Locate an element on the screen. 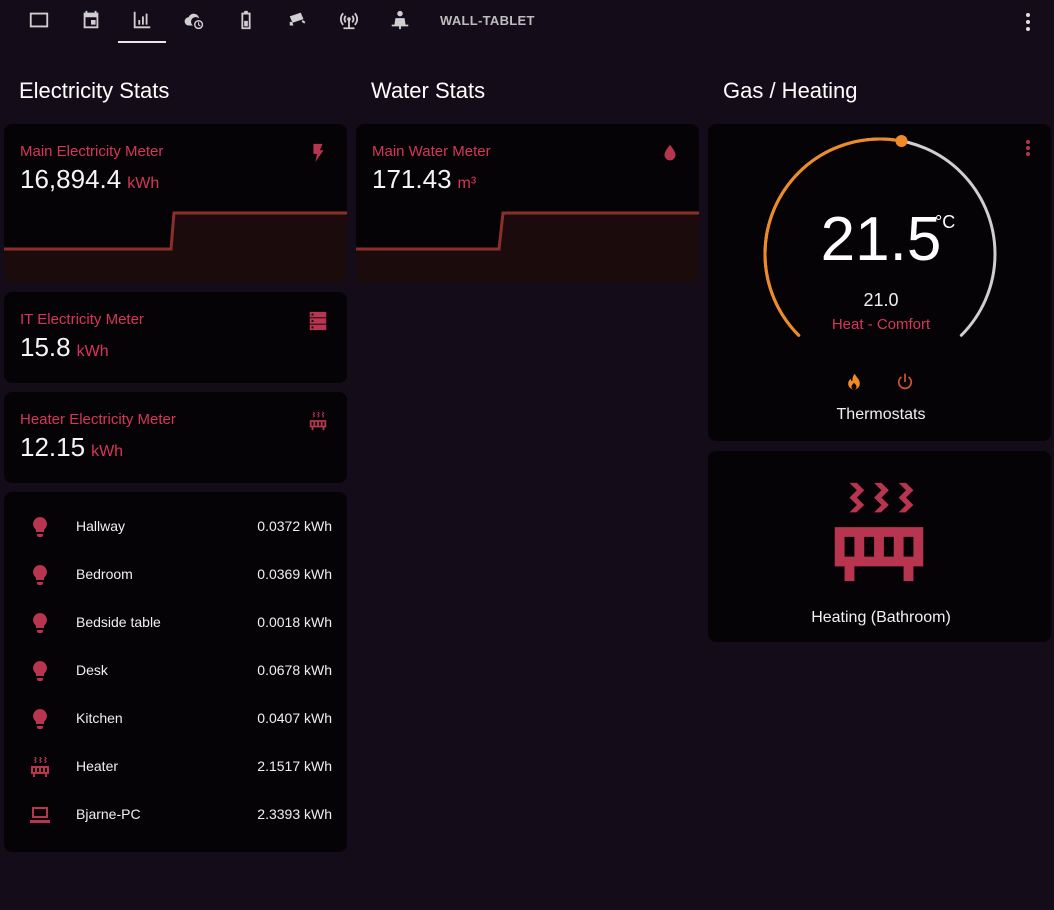  fire-icon is located at coordinates (854, 381).